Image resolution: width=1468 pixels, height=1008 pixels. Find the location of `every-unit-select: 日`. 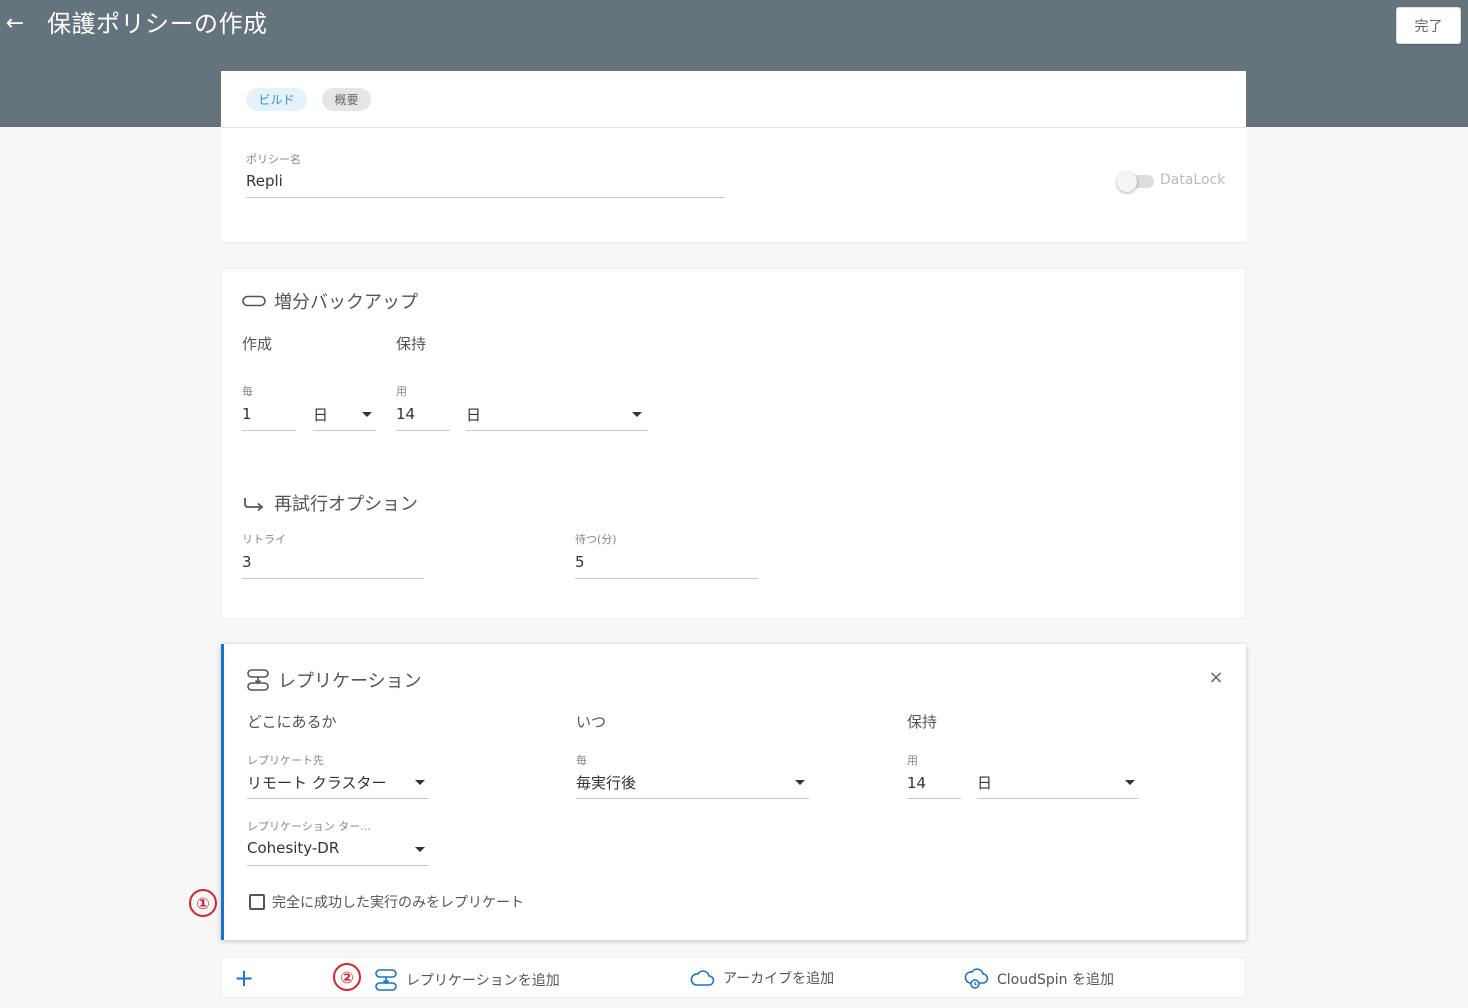

every-unit-select: 日 is located at coordinates (320, 414).